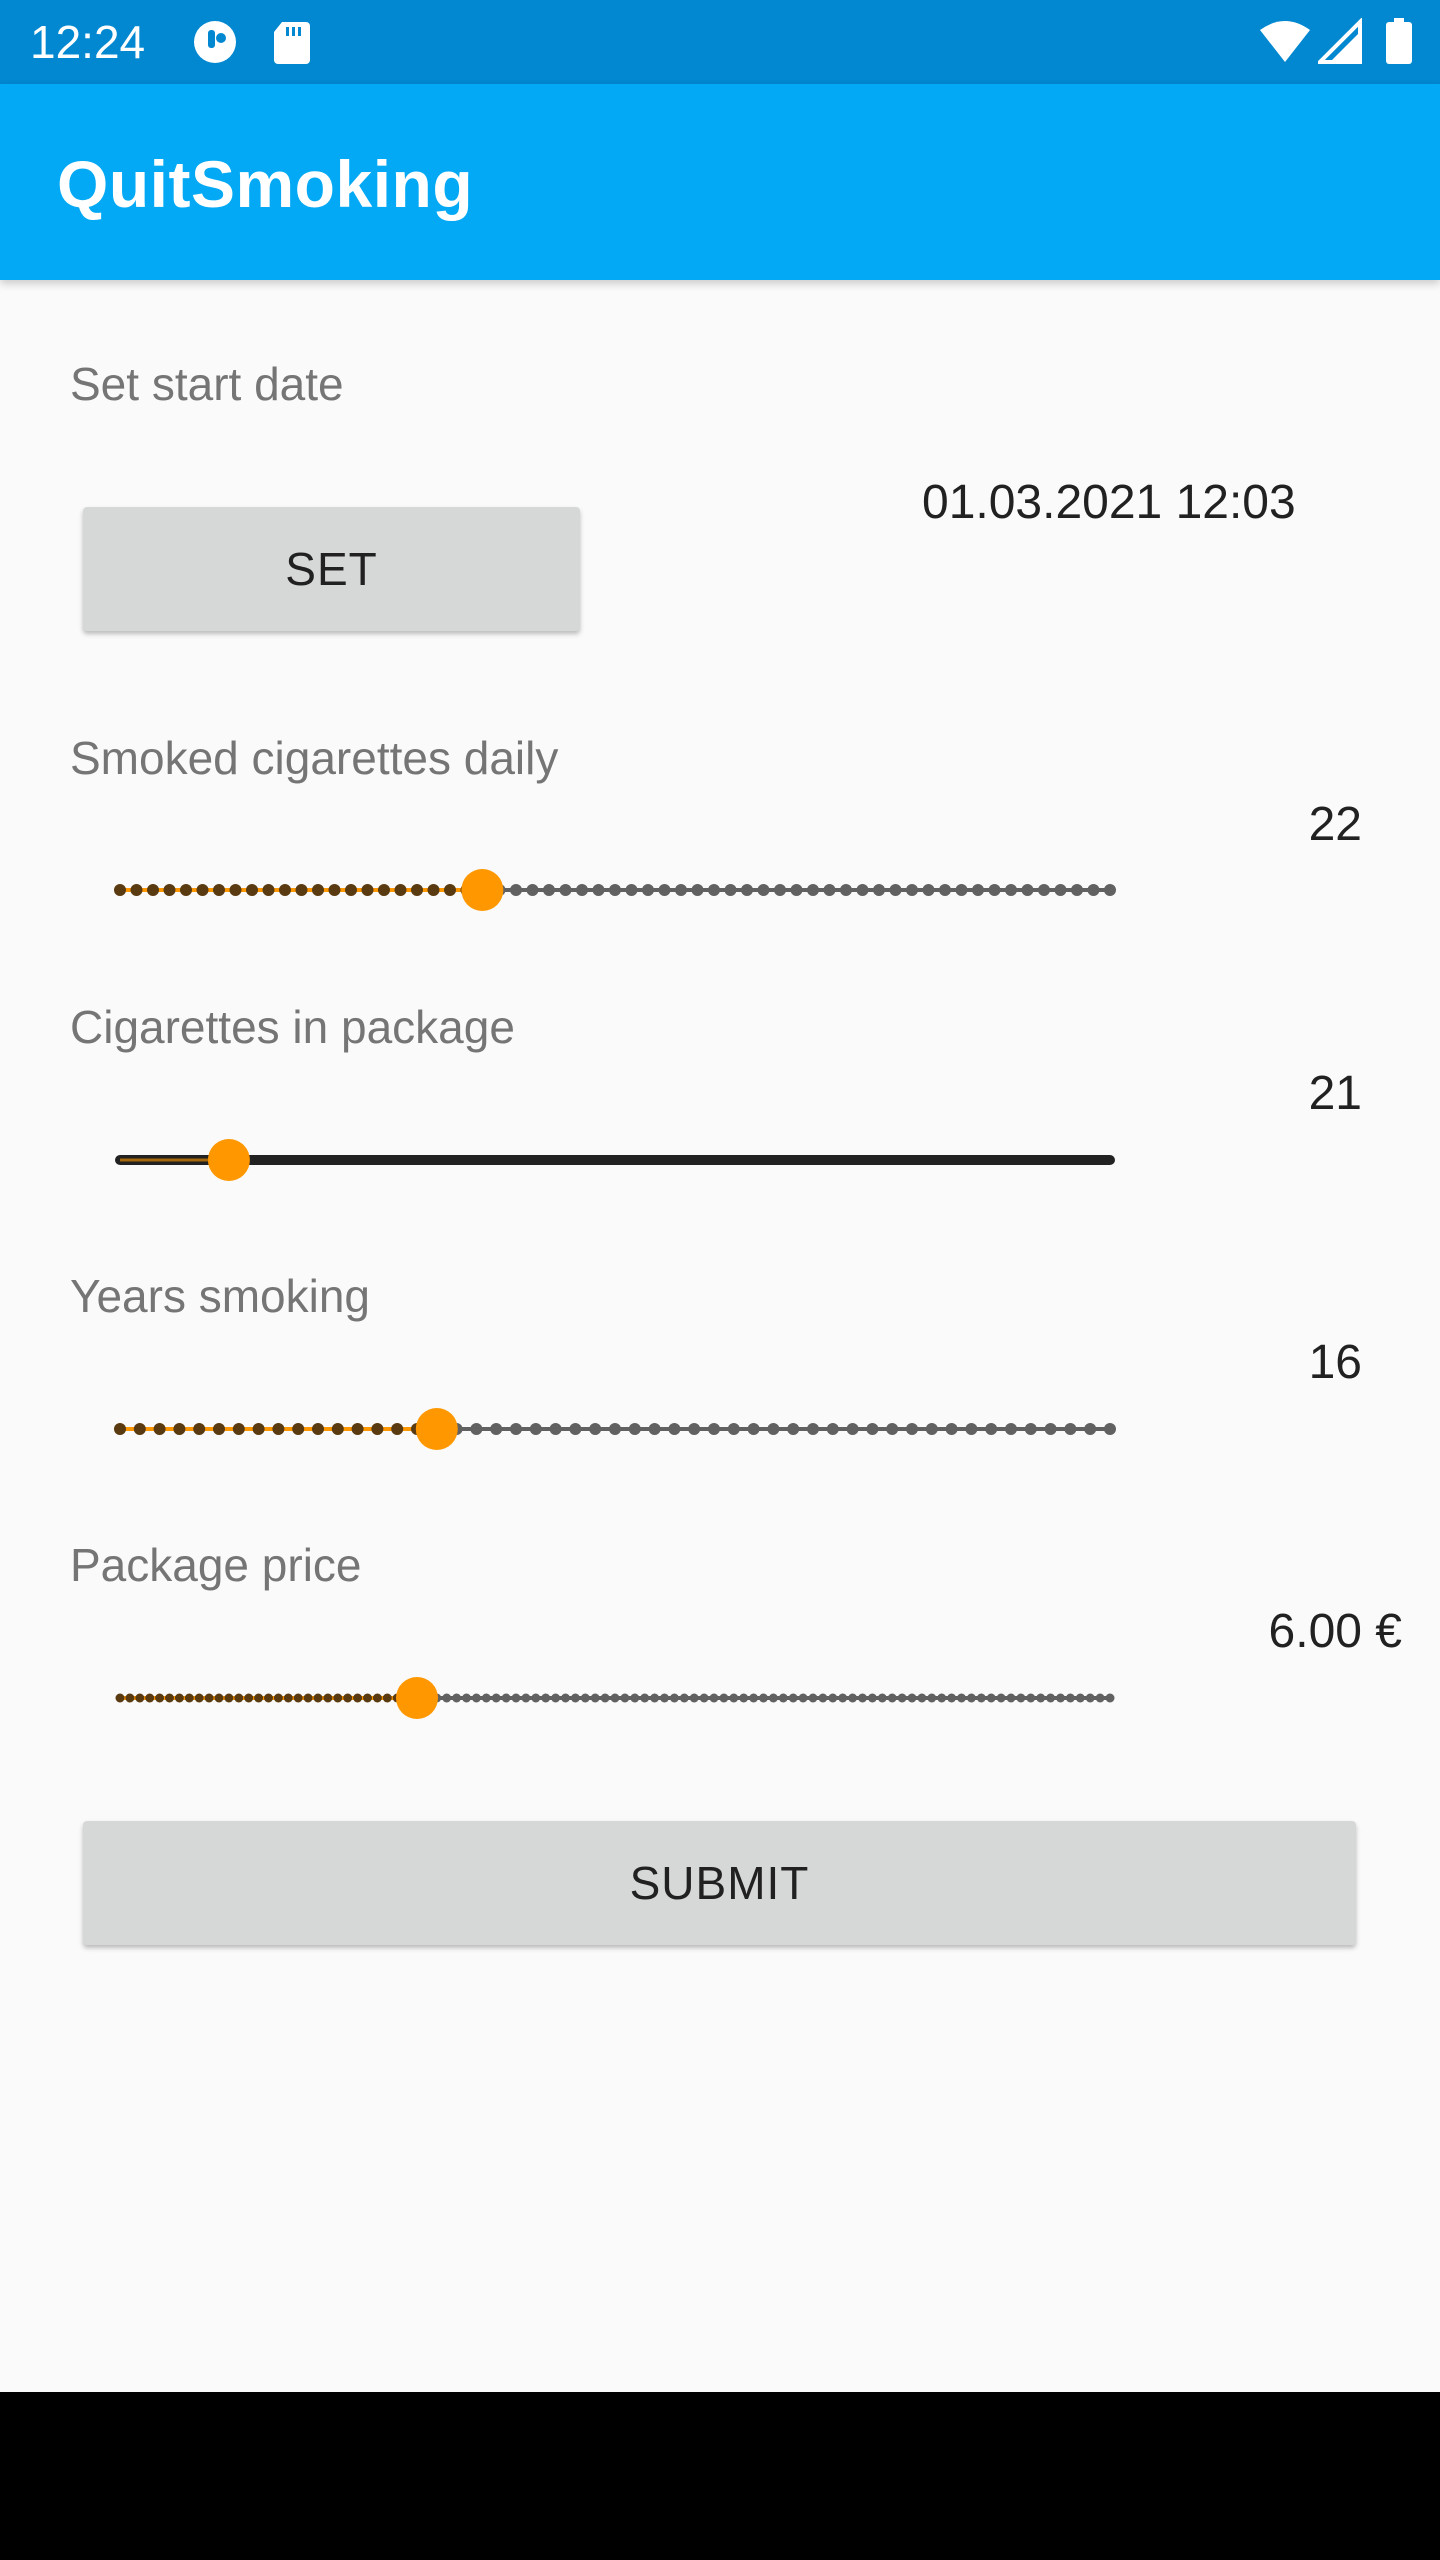 The image size is (1440, 2560). What do you see at coordinates (331, 569) in the screenshot?
I see `set-date-button: SET` at bounding box center [331, 569].